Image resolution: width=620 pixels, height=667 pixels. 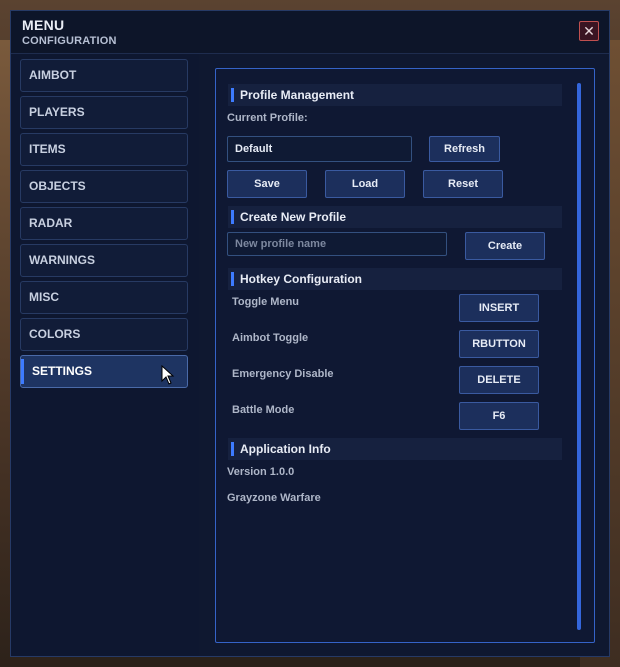 I want to click on section-header-app-info: Application Info, so click(x=395, y=449).